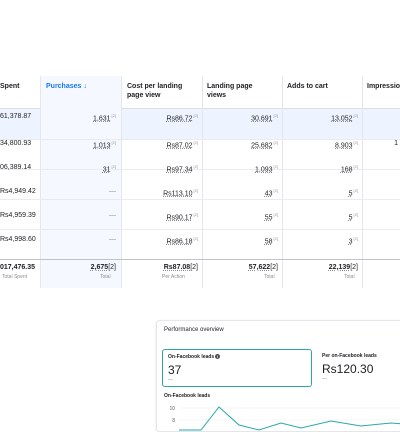 The image size is (400, 432). Describe the element at coordinates (322, 92) in the screenshot. I see `header-adds-to-cart: Adds to cart` at that location.